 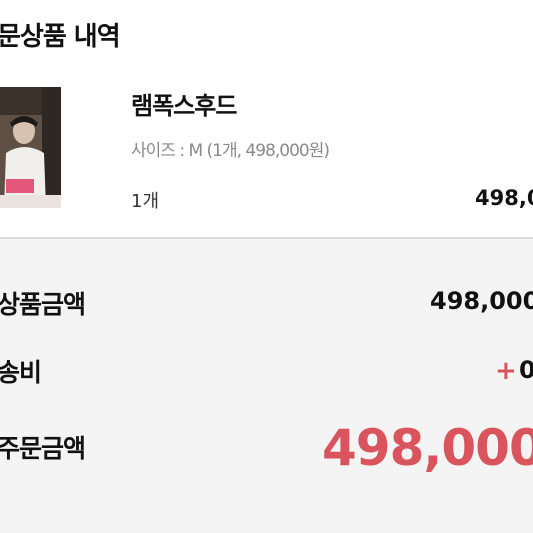 What do you see at coordinates (145, 201) in the screenshot?
I see `product-quantity: 1개` at bounding box center [145, 201].